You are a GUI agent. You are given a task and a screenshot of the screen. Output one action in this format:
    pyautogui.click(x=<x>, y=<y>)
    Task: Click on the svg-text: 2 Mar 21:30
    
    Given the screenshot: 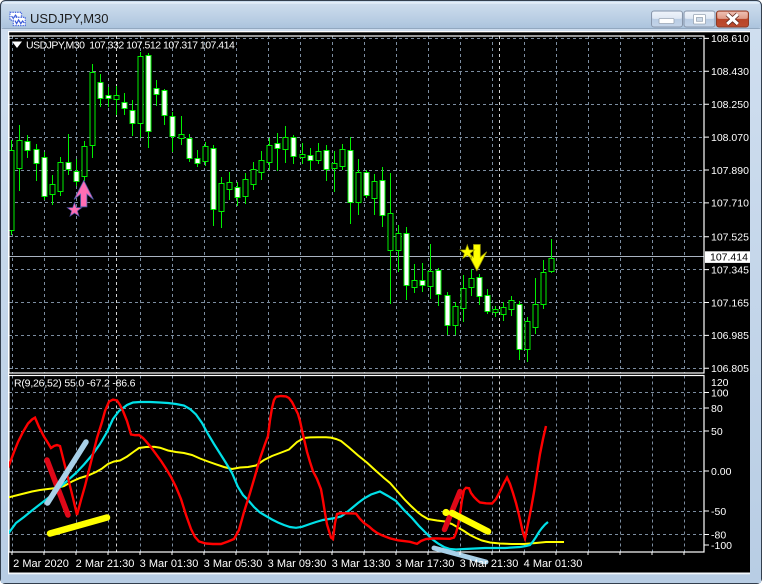 What is the action you would take?
    pyautogui.click(x=105, y=564)
    